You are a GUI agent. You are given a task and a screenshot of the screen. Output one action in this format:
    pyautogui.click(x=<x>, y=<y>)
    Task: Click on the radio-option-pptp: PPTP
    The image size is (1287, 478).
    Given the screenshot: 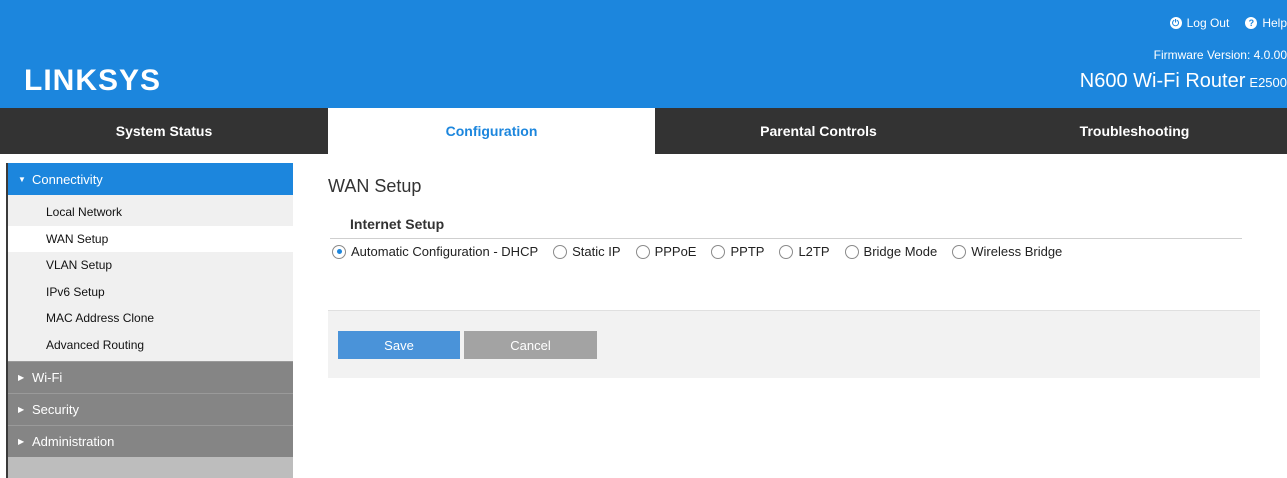 What is the action you would take?
    pyautogui.click(x=737, y=251)
    